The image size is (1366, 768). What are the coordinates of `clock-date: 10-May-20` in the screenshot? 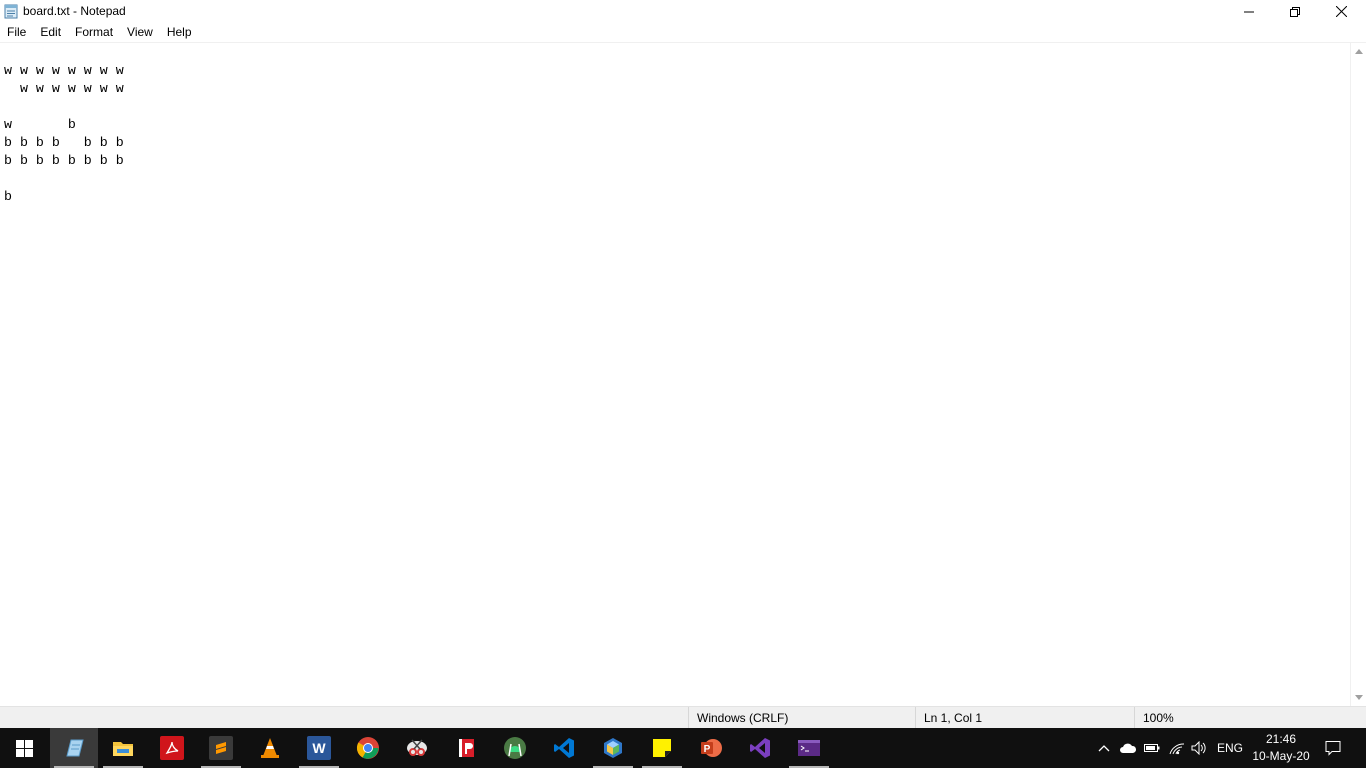 It's located at (1281, 756).